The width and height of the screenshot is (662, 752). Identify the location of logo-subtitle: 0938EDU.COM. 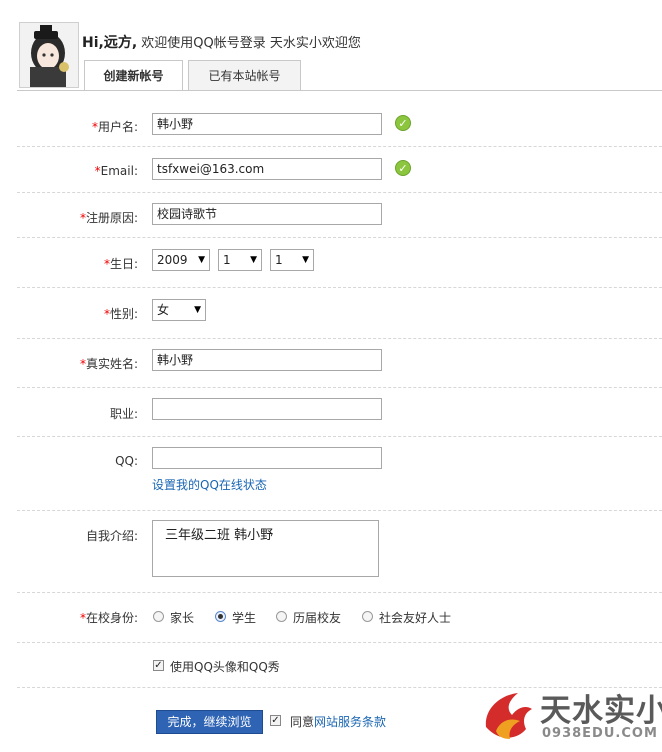
(600, 733).